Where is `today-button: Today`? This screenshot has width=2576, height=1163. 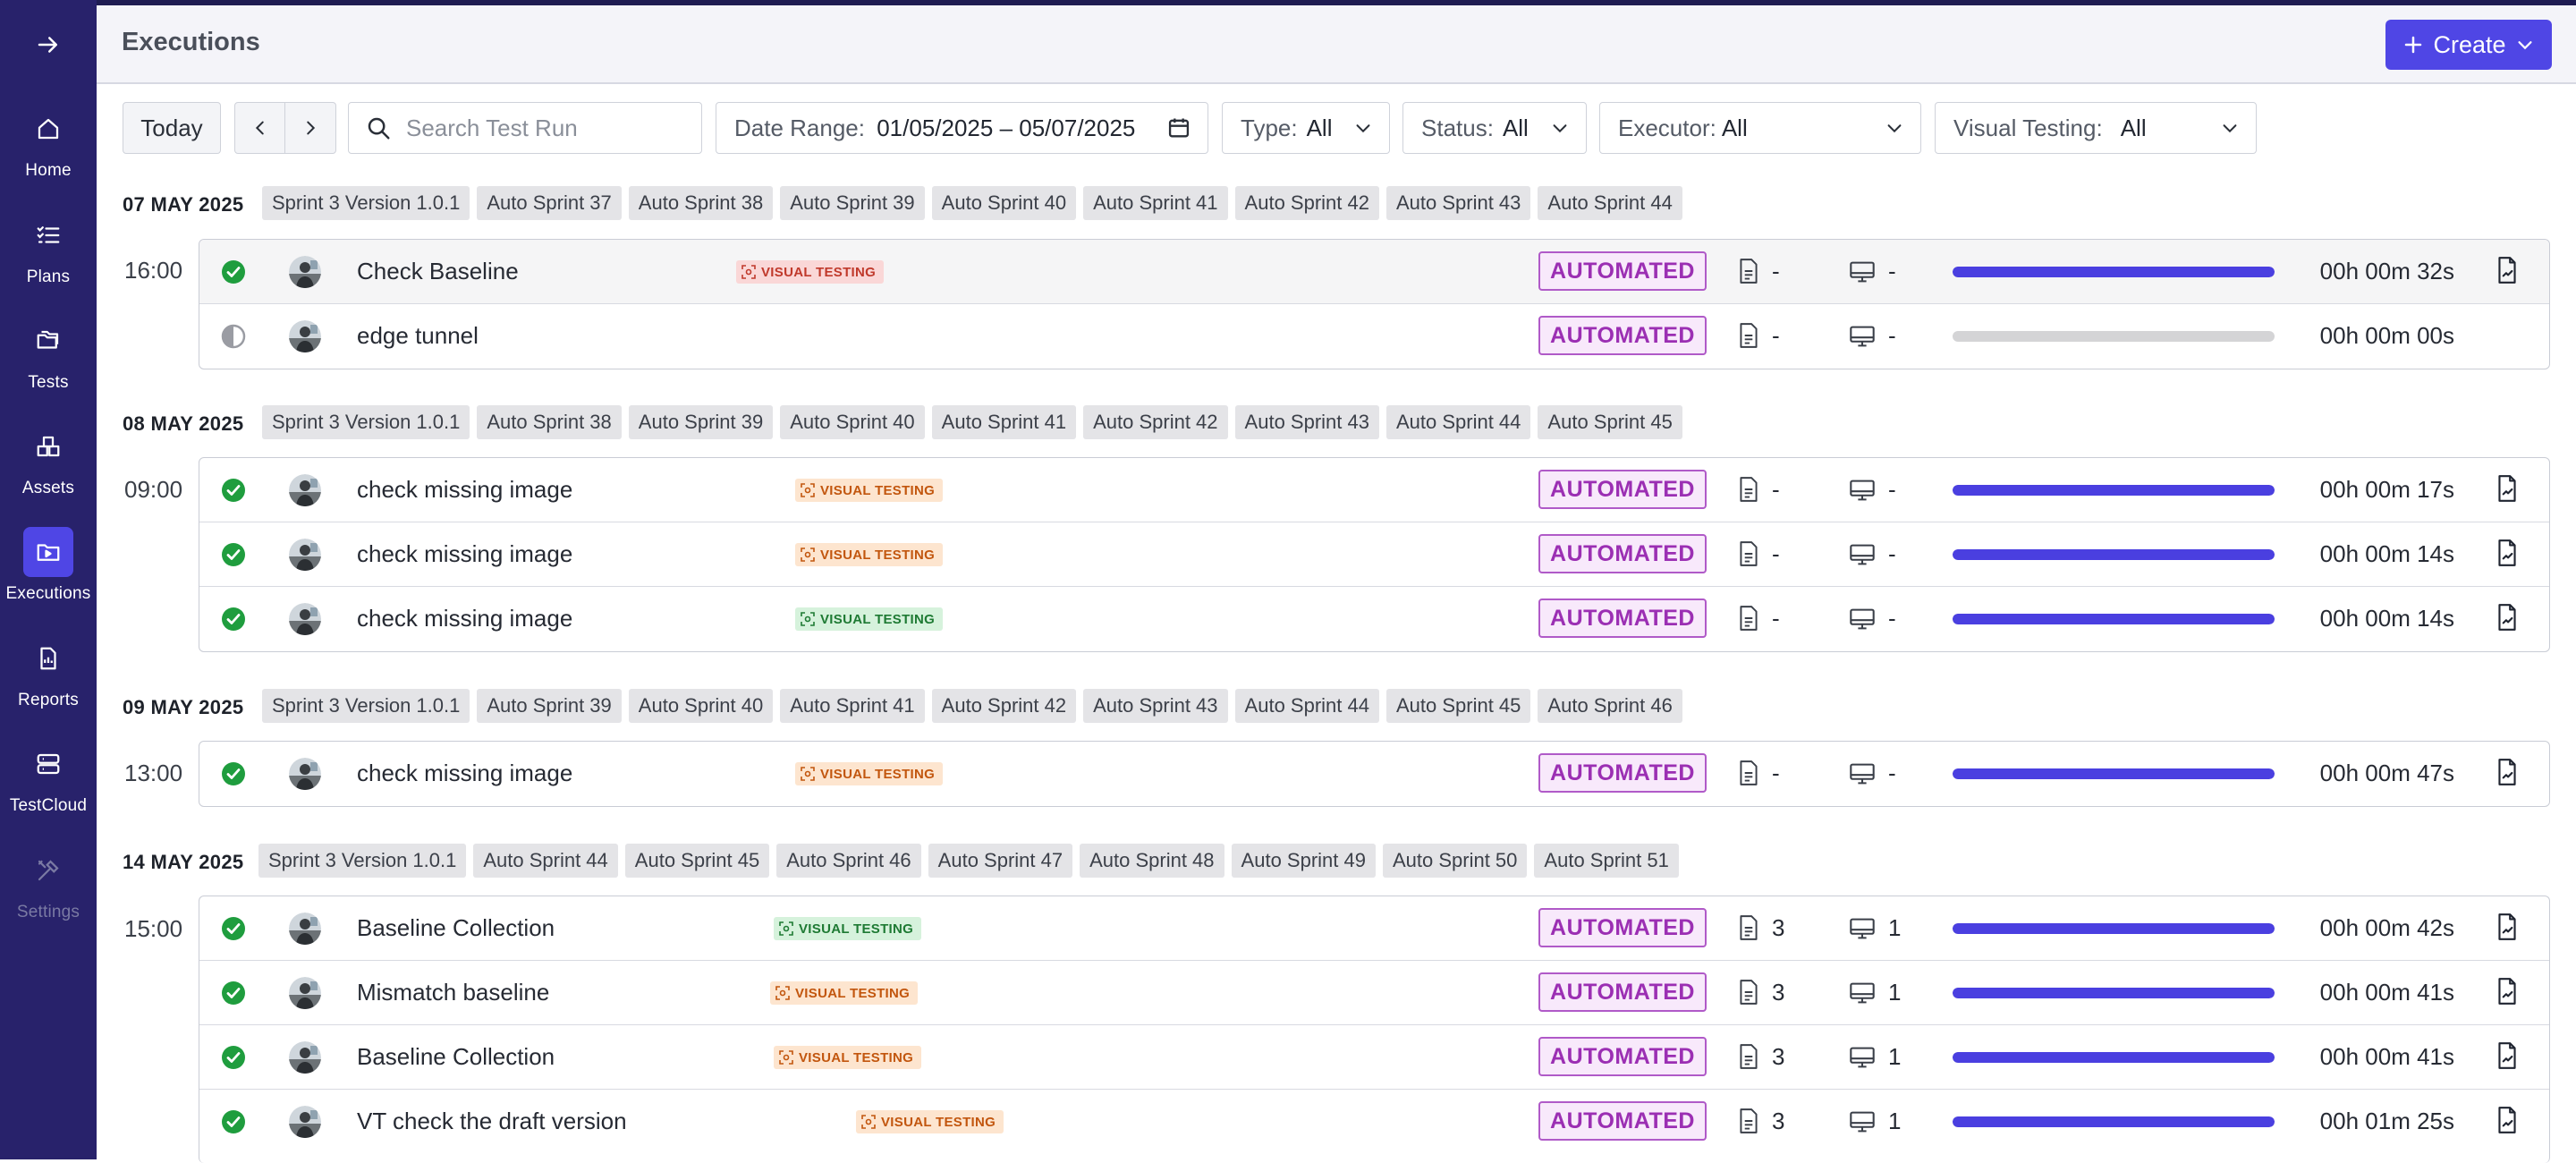 today-button: Today is located at coordinates (172, 128).